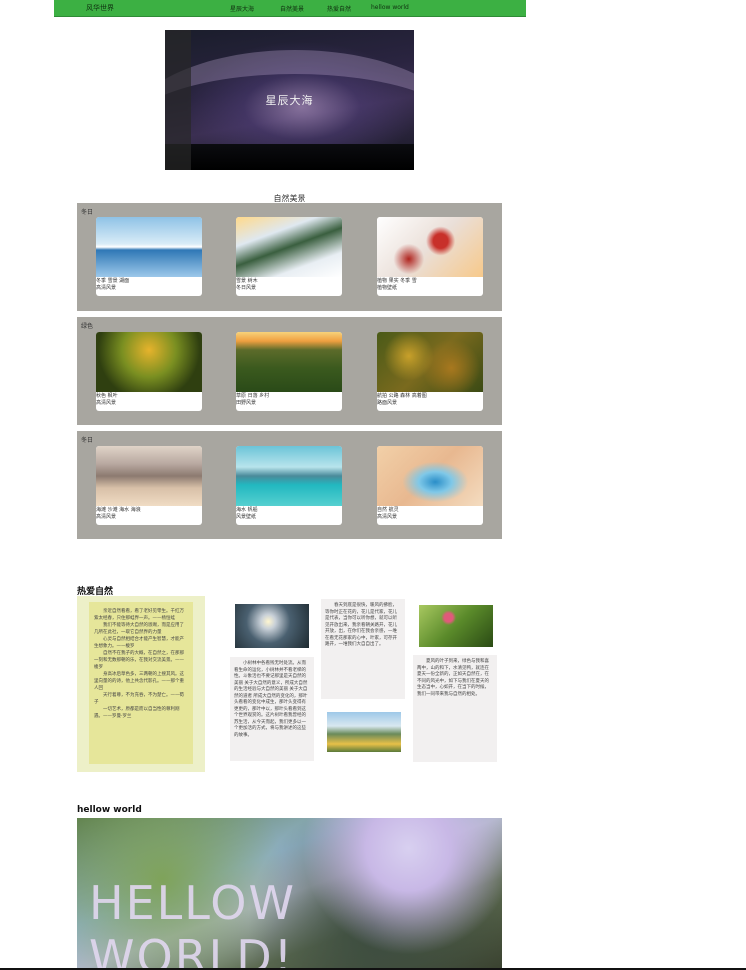  I want to click on card-category: 风景壁纸, so click(246, 517).